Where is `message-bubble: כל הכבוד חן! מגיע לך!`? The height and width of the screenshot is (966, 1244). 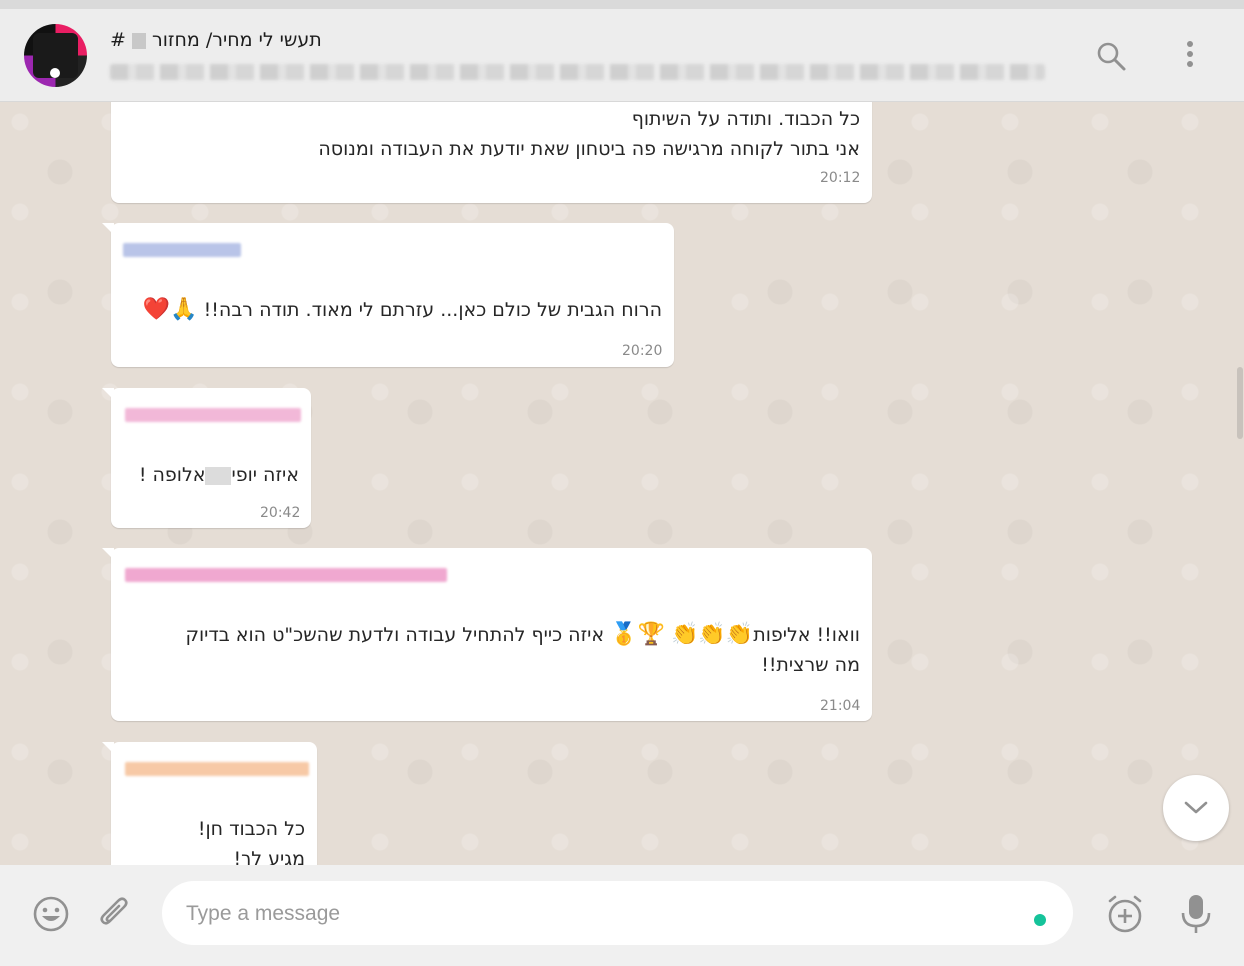
message-bubble: כל הכבוד חן! מגיע לך! is located at coordinates (209, 803).